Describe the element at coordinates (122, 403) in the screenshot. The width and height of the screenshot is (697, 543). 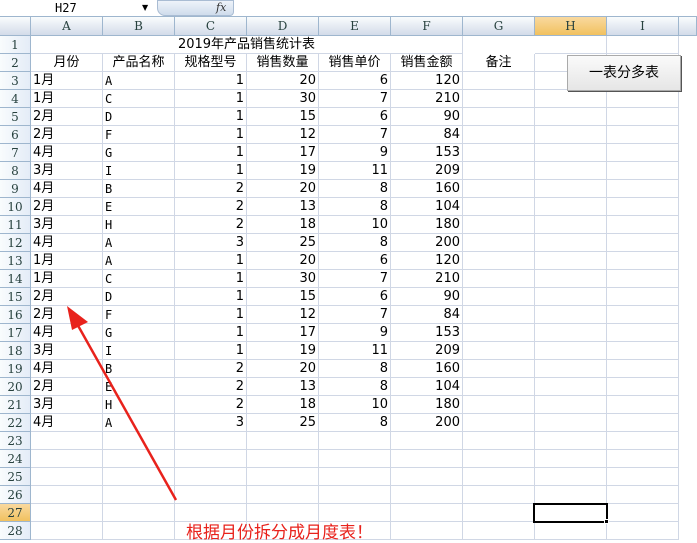
I see `red-arrow-annotation` at that location.